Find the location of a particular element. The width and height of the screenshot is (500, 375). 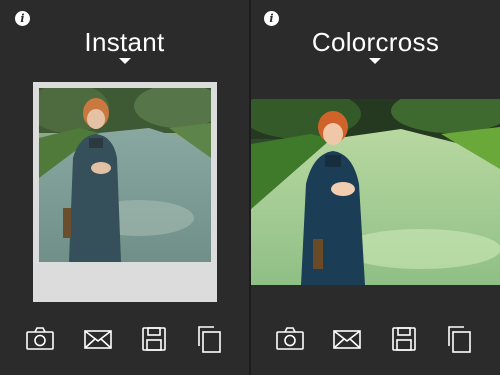

filter-title: Instant is located at coordinates (124, 42).